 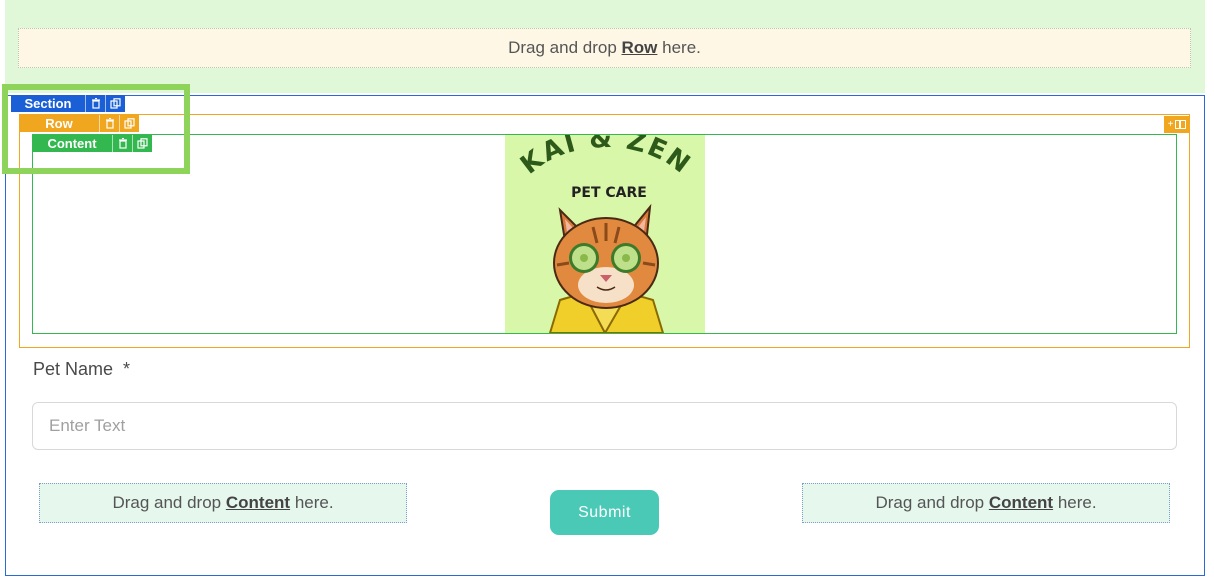 What do you see at coordinates (1170, 124) in the screenshot?
I see `plus-icon: +` at bounding box center [1170, 124].